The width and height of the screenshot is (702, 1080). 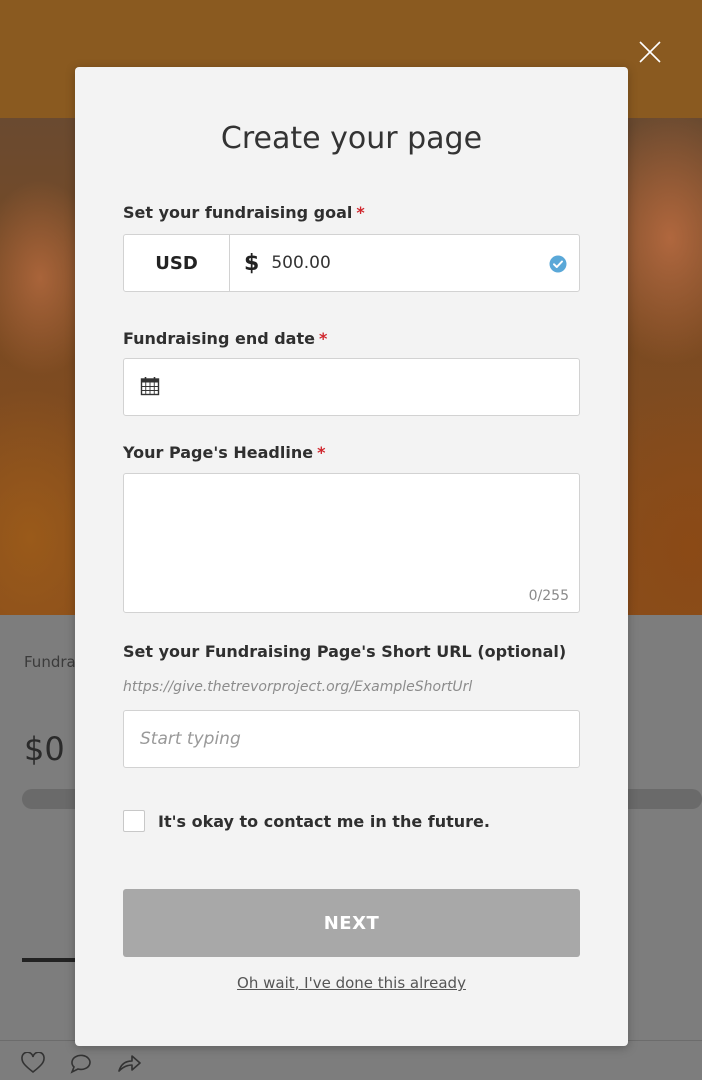 What do you see at coordinates (150, 386) in the screenshot?
I see `calendar-icon` at bounding box center [150, 386].